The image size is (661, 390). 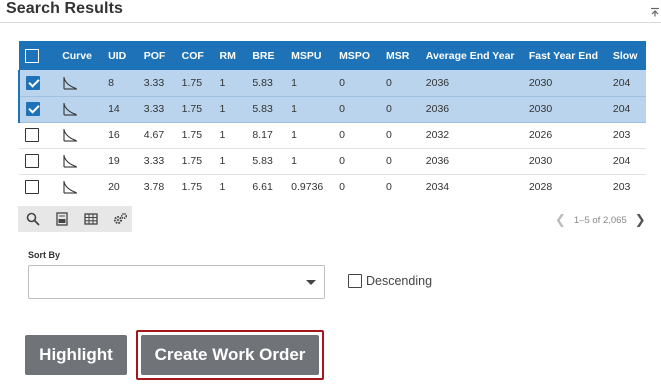 What do you see at coordinates (471, 135) in the screenshot?
I see `cell-average-end-year: 2032` at bounding box center [471, 135].